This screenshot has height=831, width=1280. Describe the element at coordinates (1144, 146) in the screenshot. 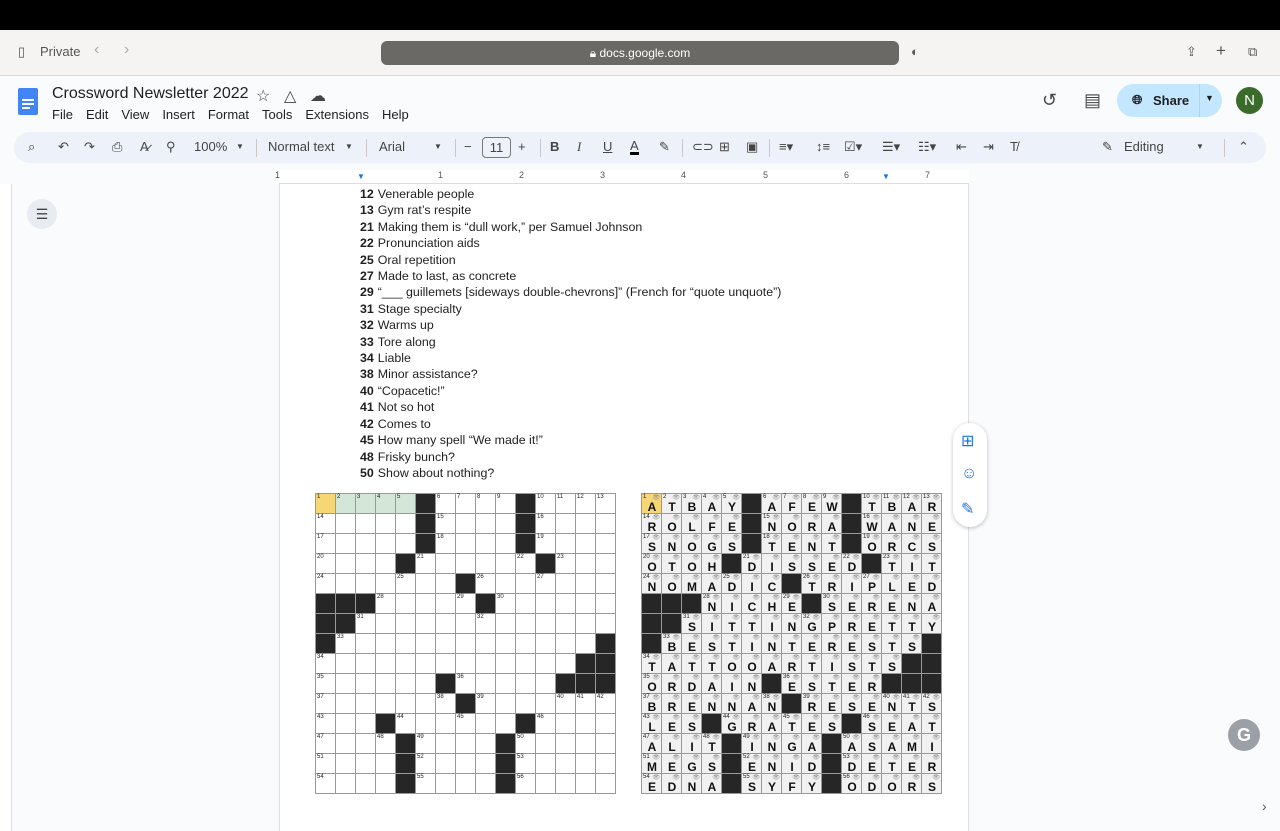

I see `editing-mode-select: Editing` at that location.